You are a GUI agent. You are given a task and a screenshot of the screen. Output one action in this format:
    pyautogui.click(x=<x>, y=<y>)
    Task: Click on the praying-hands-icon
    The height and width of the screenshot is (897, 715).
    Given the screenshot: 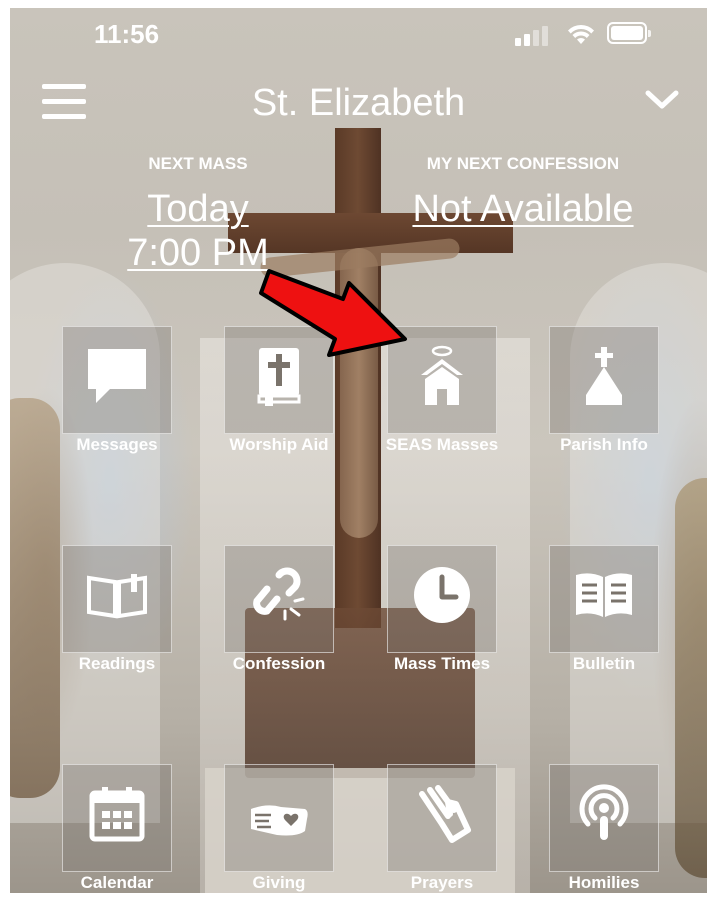 What is the action you would take?
    pyautogui.click(x=445, y=814)
    